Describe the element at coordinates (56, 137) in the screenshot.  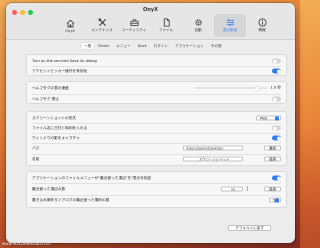
I see `shadow-label: ウインドウの影をキャプチャ` at that location.